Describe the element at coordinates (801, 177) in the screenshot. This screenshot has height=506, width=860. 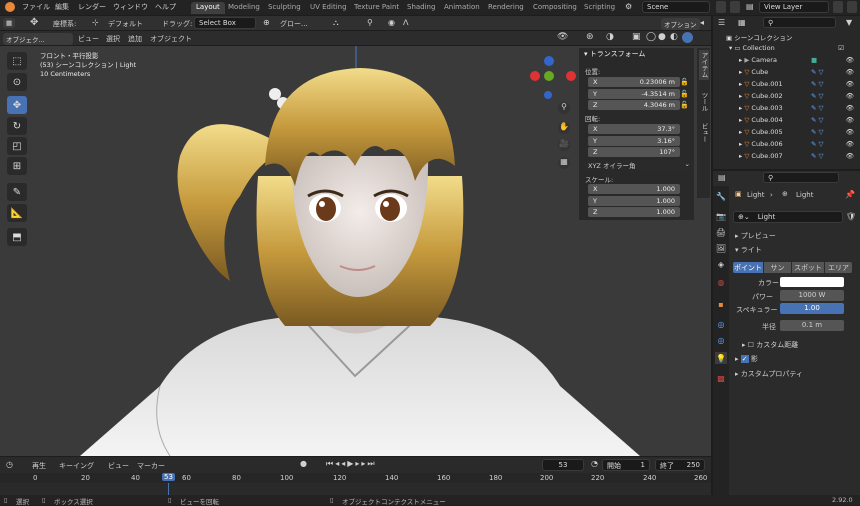
I see `properties-search: ⚲` at that location.